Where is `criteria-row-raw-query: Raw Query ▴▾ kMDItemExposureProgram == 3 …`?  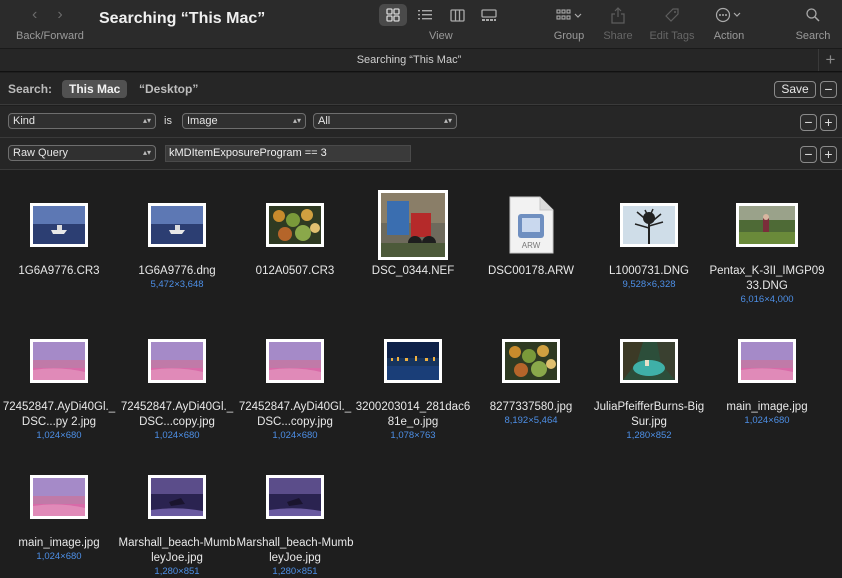
criteria-row-raw-query: Raw Query ▴▾ kMDItemExposureProgram == 3 … is located at coordinates (421, 154).